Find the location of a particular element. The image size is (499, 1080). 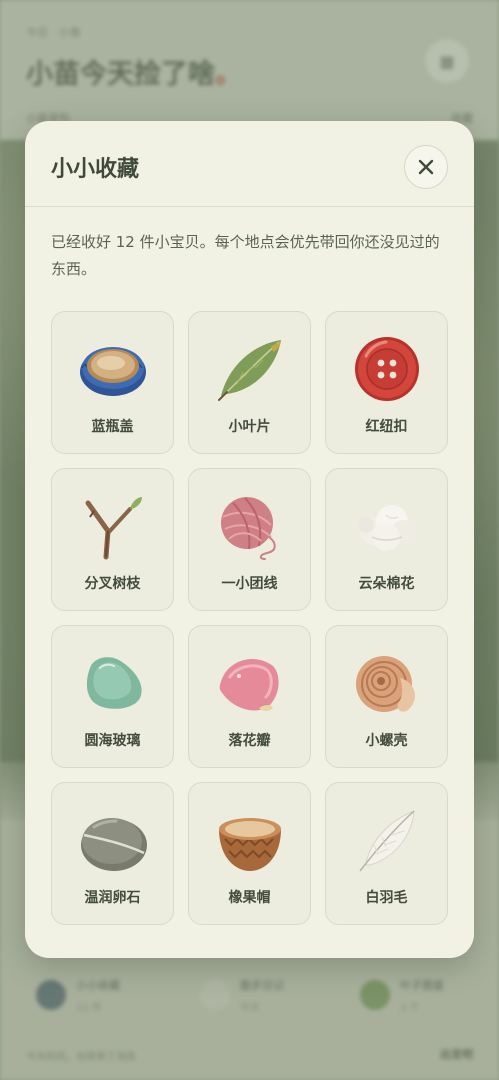

collection-item-label: 落花瓣 is located at coordinates (249, 741).